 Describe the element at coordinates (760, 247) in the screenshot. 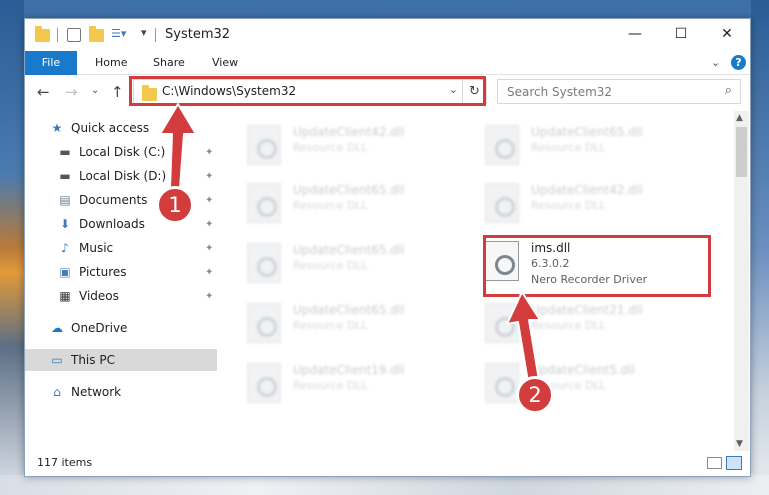

I see `desktop-wallpaper-right` at that location.